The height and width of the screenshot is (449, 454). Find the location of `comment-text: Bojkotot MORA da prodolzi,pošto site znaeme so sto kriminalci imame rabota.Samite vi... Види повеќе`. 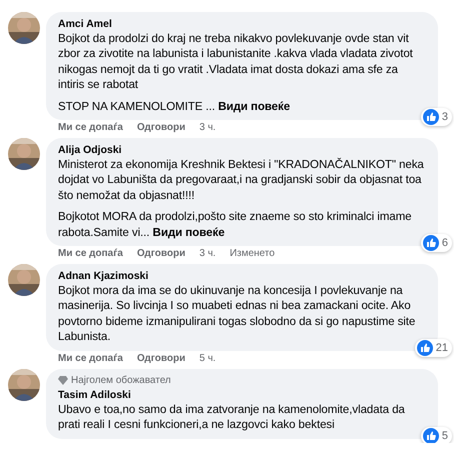

comment-text: Bojkotot MORA da prodolzi,pošto site znaeme so sto kriminalci imame rabota.Samite vi... Види повеќе is located at coordinates (235, 224).